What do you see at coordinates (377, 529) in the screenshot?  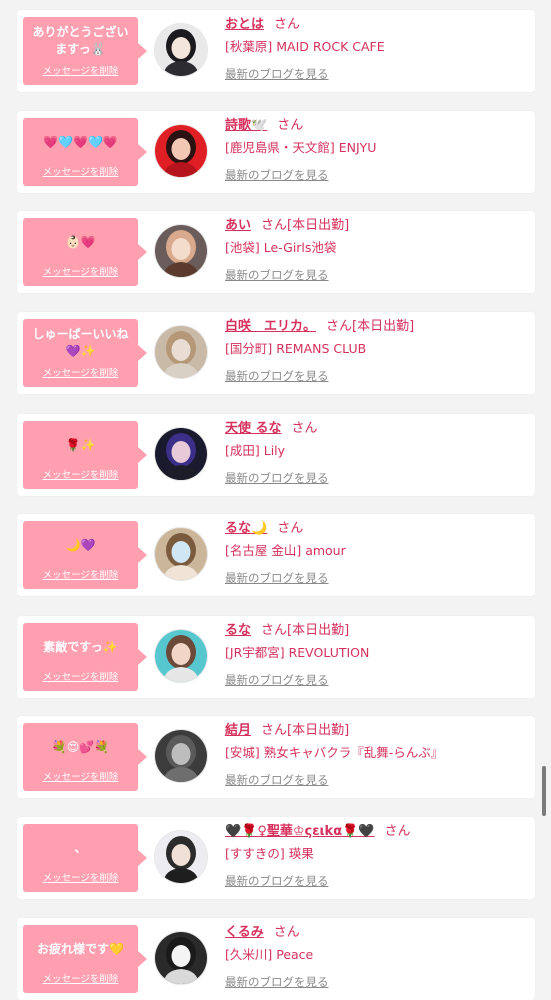 I see `cast-name-line: るな🌙 さん` at bounding box center [377, 529].